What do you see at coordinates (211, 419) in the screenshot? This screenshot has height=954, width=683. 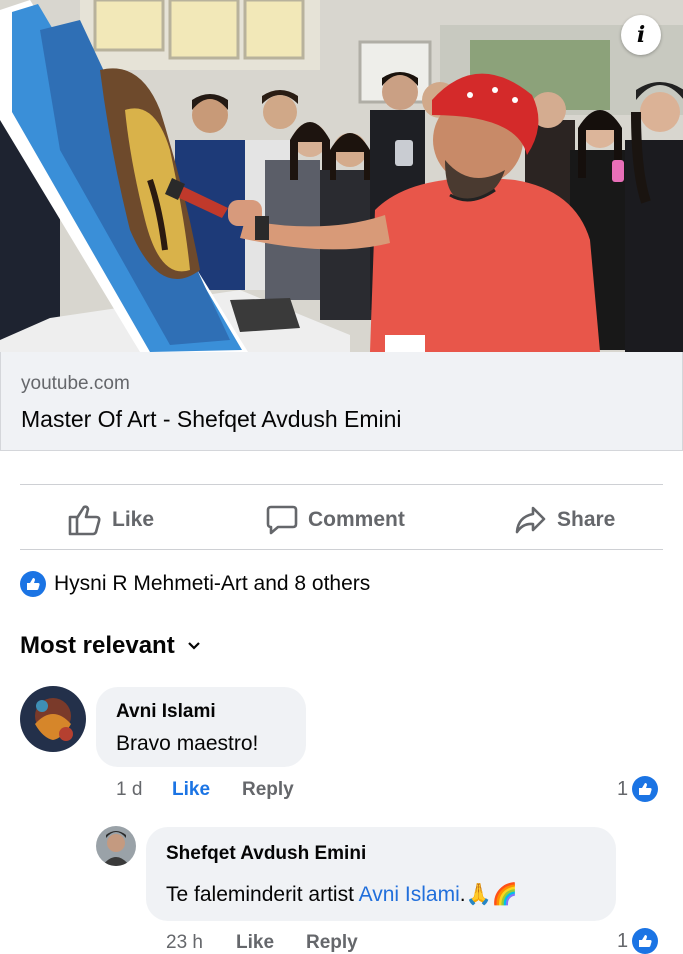 I see `link-title: Master Of Art - Shefqet Avdush Emini` at bounding box center [211, 419].